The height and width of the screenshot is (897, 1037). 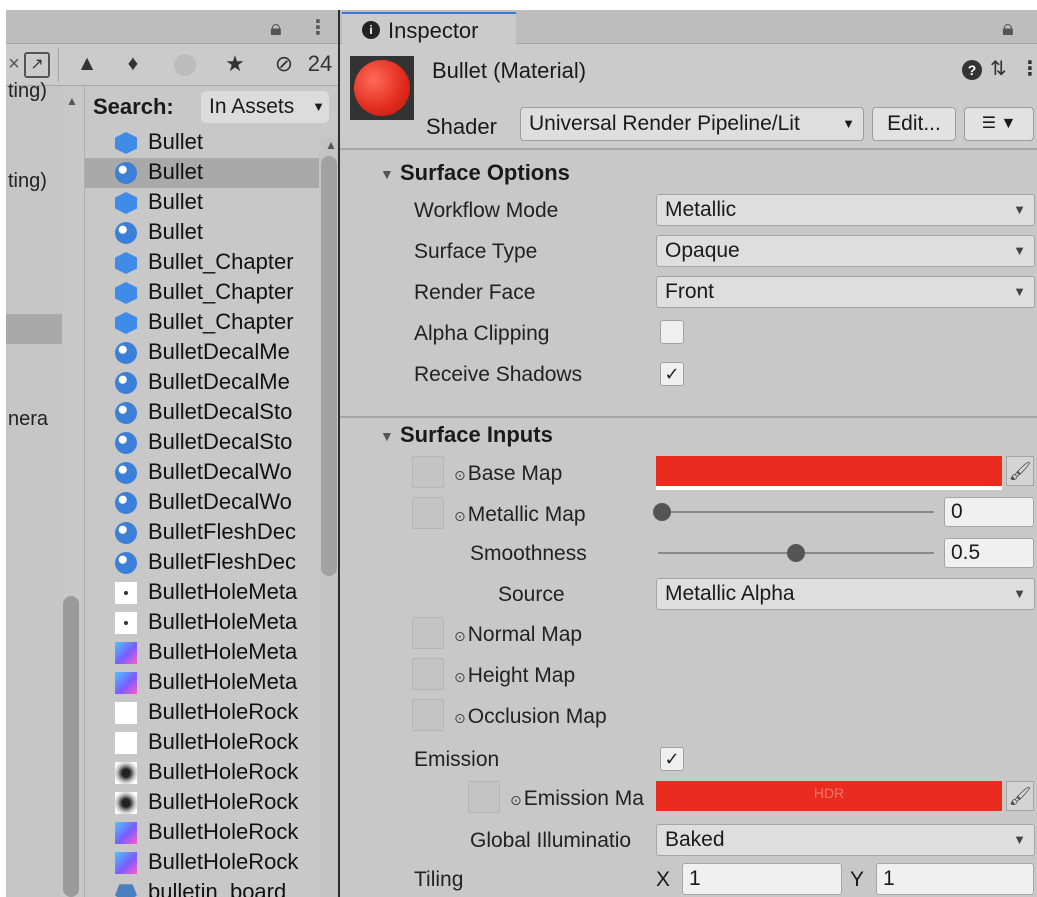 What do you see at coordinates (382, 88) in the screenshot?
I see `material-preview-sphere` at bounding box center [382, 88].